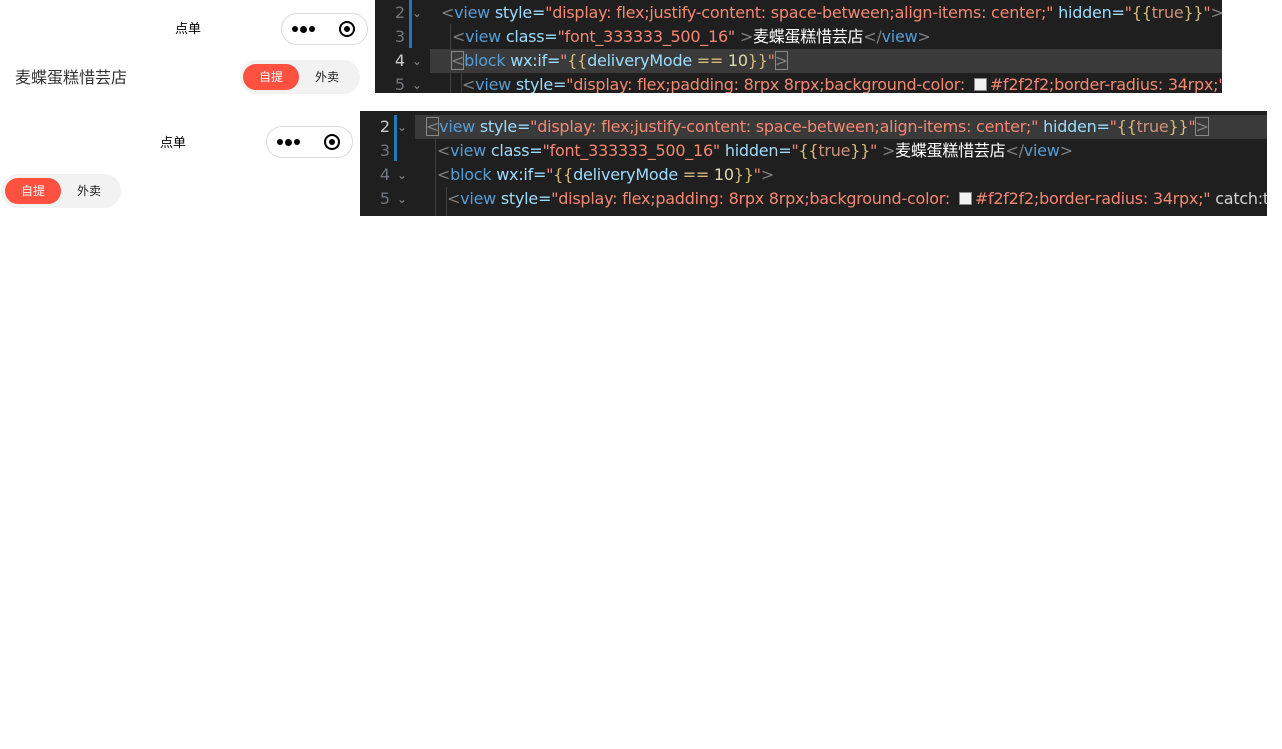 This screenshot has width=1282, height=749. What do you see at coordinates (71, 77) in the screenshot?
I see `shop-name: 麦蝶蛋糕惜芸店` at bounding box center [71, 77].